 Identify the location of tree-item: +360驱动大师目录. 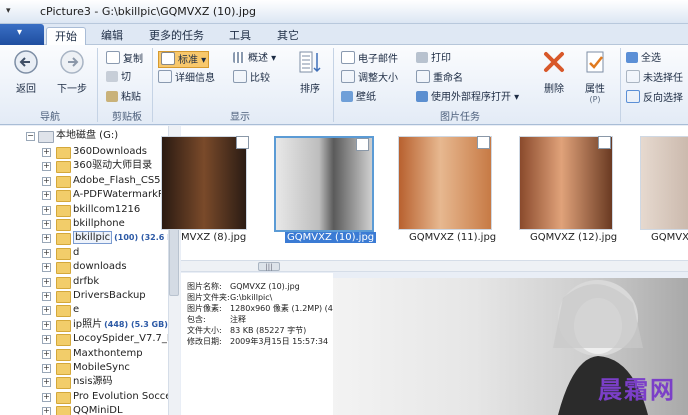
(85, 166).